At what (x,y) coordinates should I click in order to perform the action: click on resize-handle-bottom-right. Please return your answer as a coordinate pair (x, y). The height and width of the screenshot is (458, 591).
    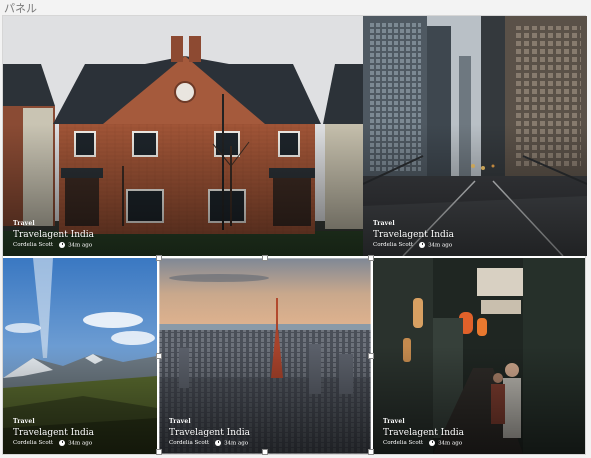
    Looking at the image, I should click on (371, 452).